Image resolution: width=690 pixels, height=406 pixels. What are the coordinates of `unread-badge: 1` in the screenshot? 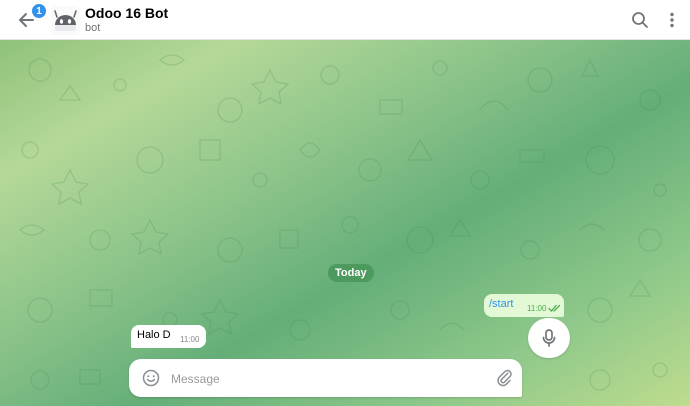 It's located at (39, 11).